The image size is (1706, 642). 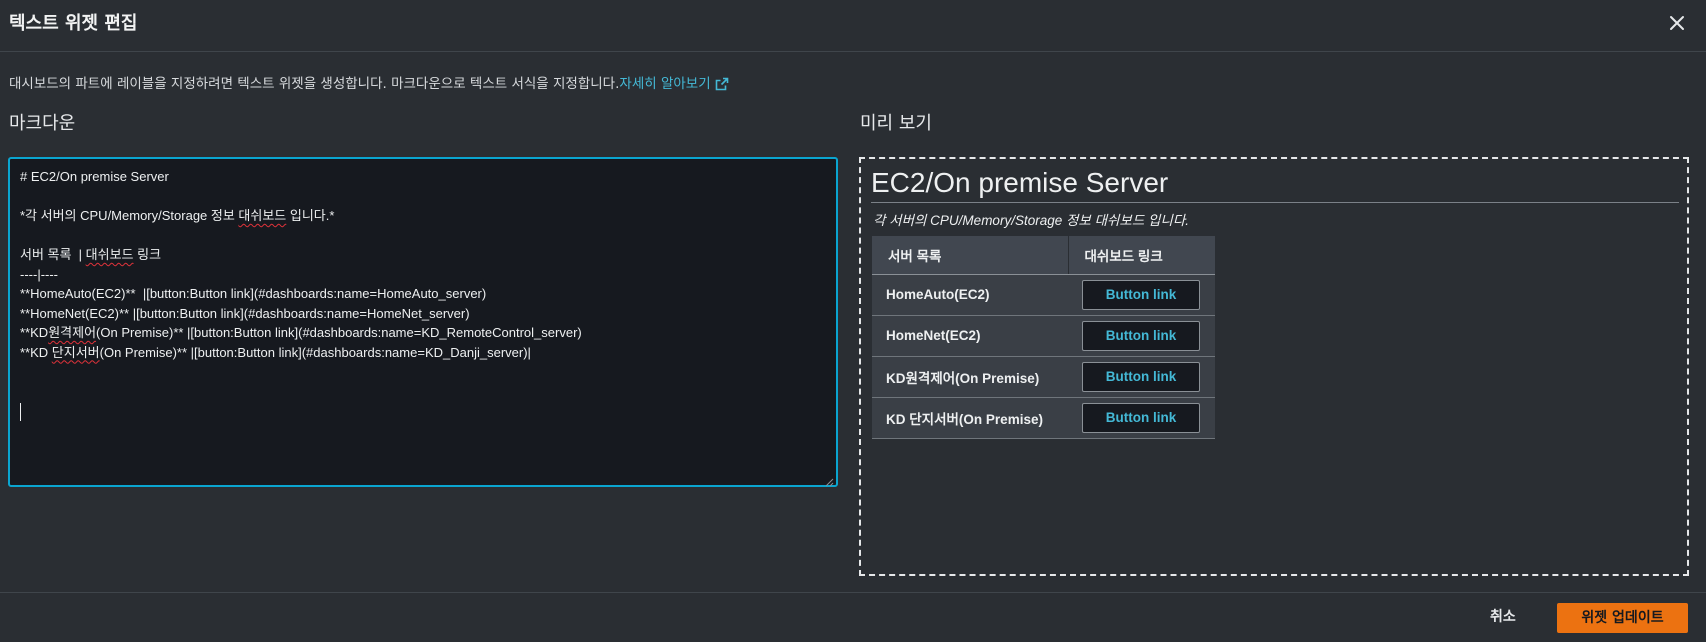 I want to click on server-name-cell: KD원격제어(On Premise), so click(x=970, y=377).